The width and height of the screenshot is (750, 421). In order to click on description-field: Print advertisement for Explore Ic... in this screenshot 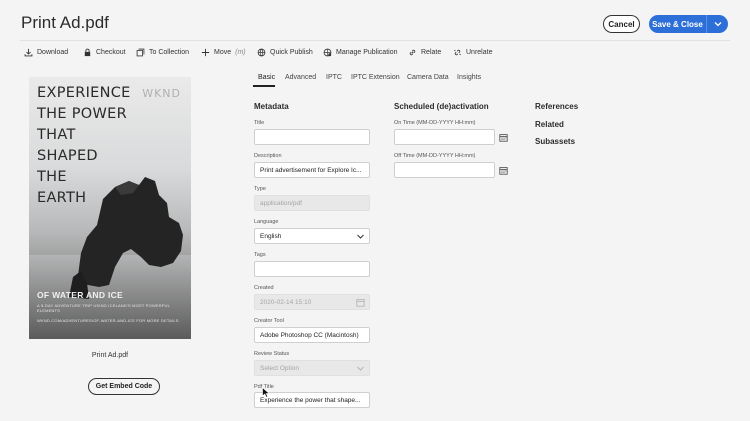, I will do `click(312, 170)`.